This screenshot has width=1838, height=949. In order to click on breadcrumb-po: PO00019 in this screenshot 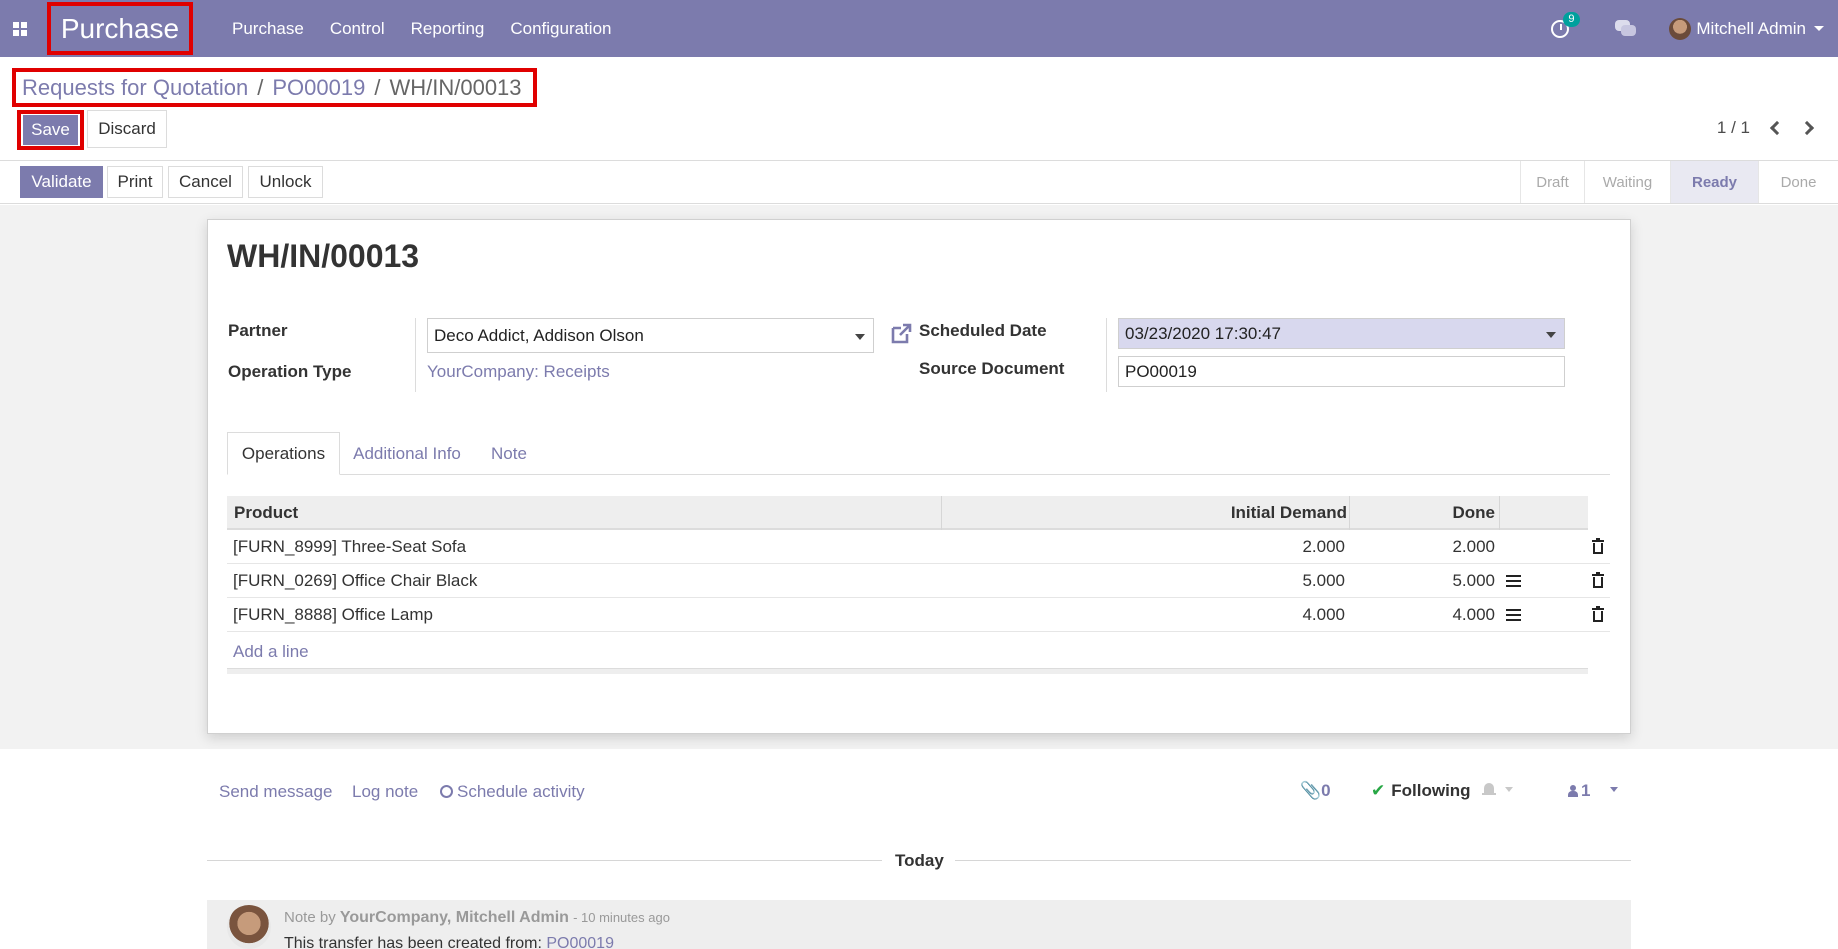, I will do `click(318, 88)`.